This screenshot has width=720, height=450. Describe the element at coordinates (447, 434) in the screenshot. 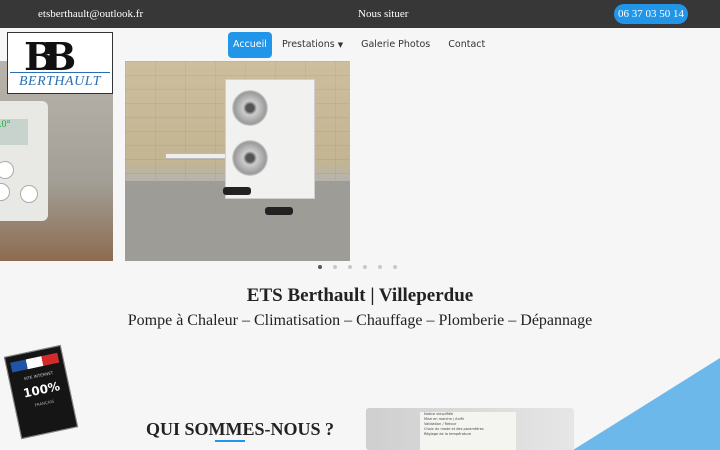

I see `notice-line: Réglage de la température` at that location.